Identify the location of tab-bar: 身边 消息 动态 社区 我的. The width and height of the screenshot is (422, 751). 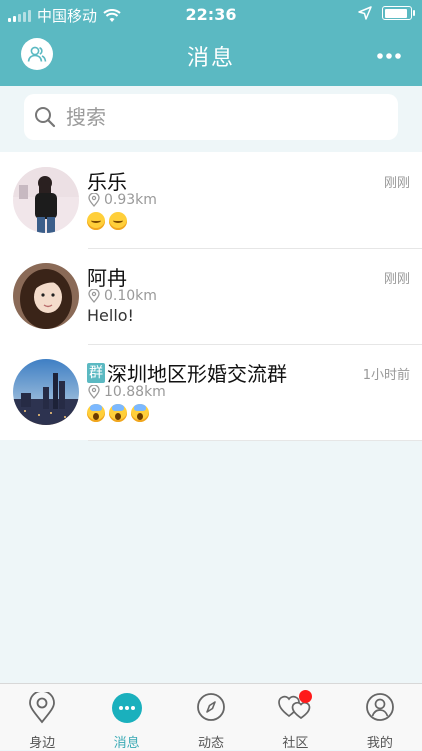
(211, 717).